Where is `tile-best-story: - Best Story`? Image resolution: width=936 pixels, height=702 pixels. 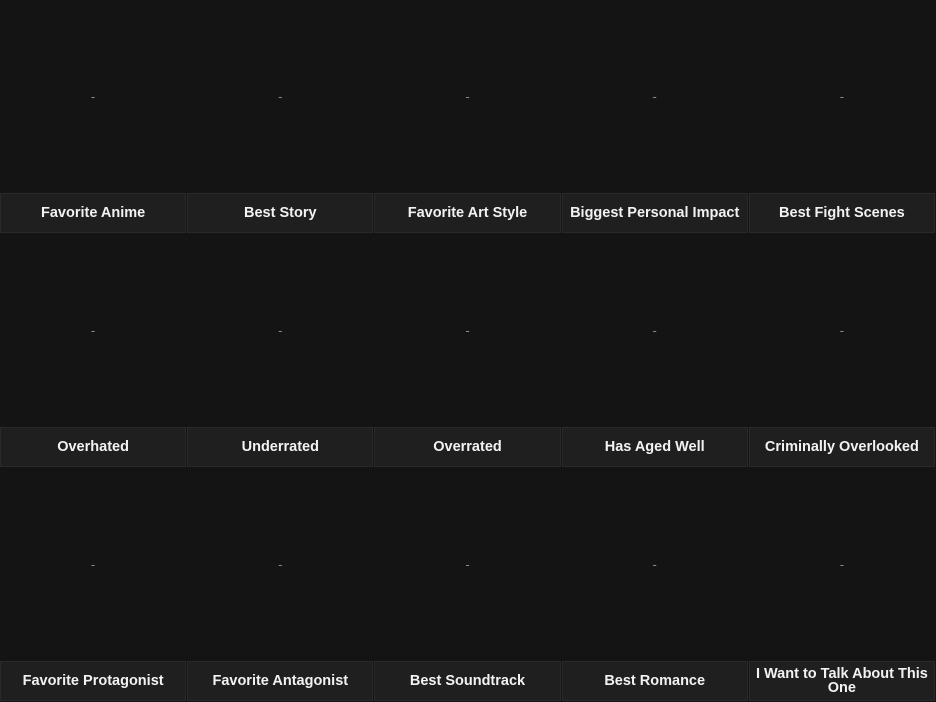
tile-best-story: - Best Story is located at coordinates (280, 117).